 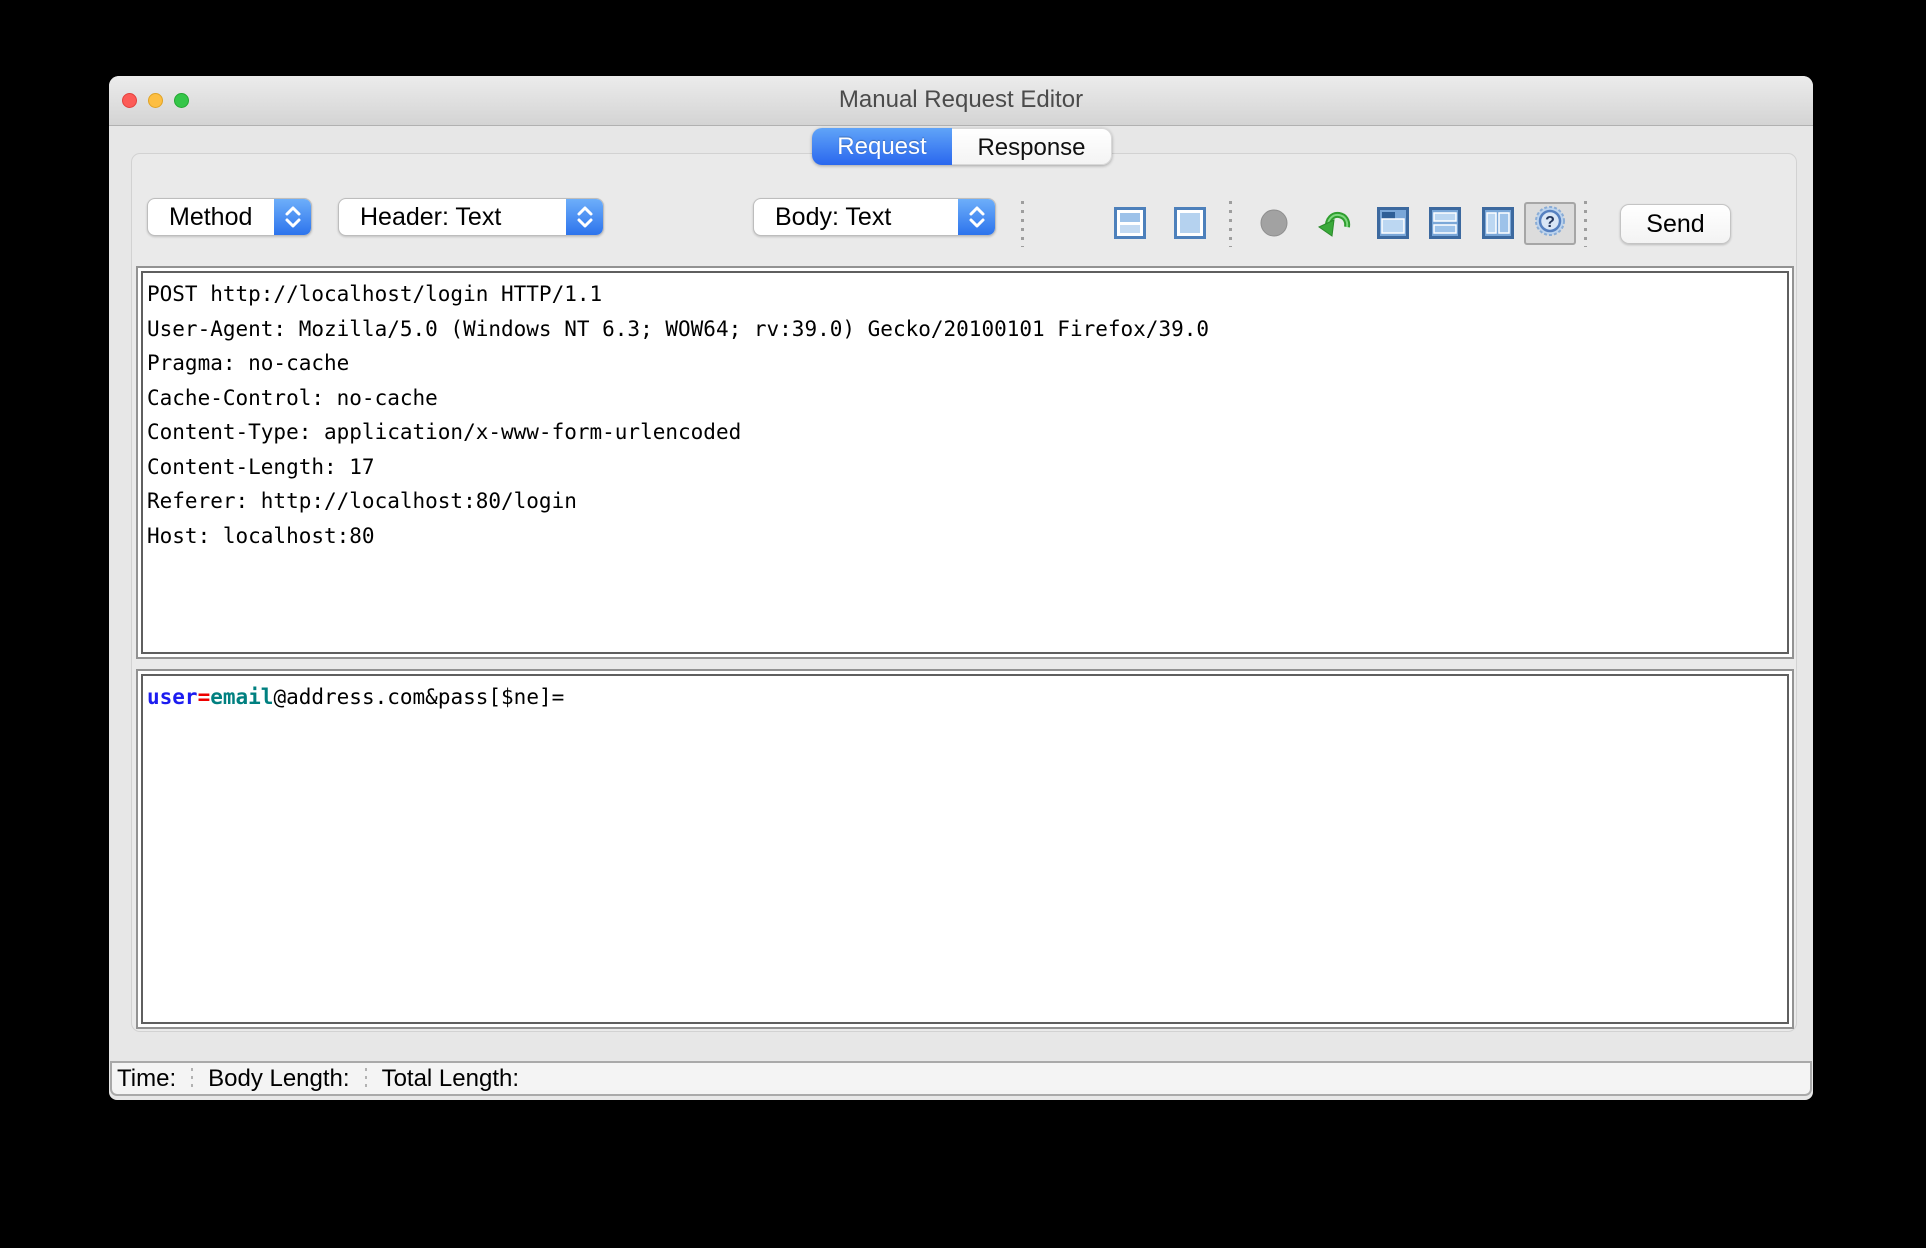 I want to click on help-icon: ?, so click(x=1550, y=223).